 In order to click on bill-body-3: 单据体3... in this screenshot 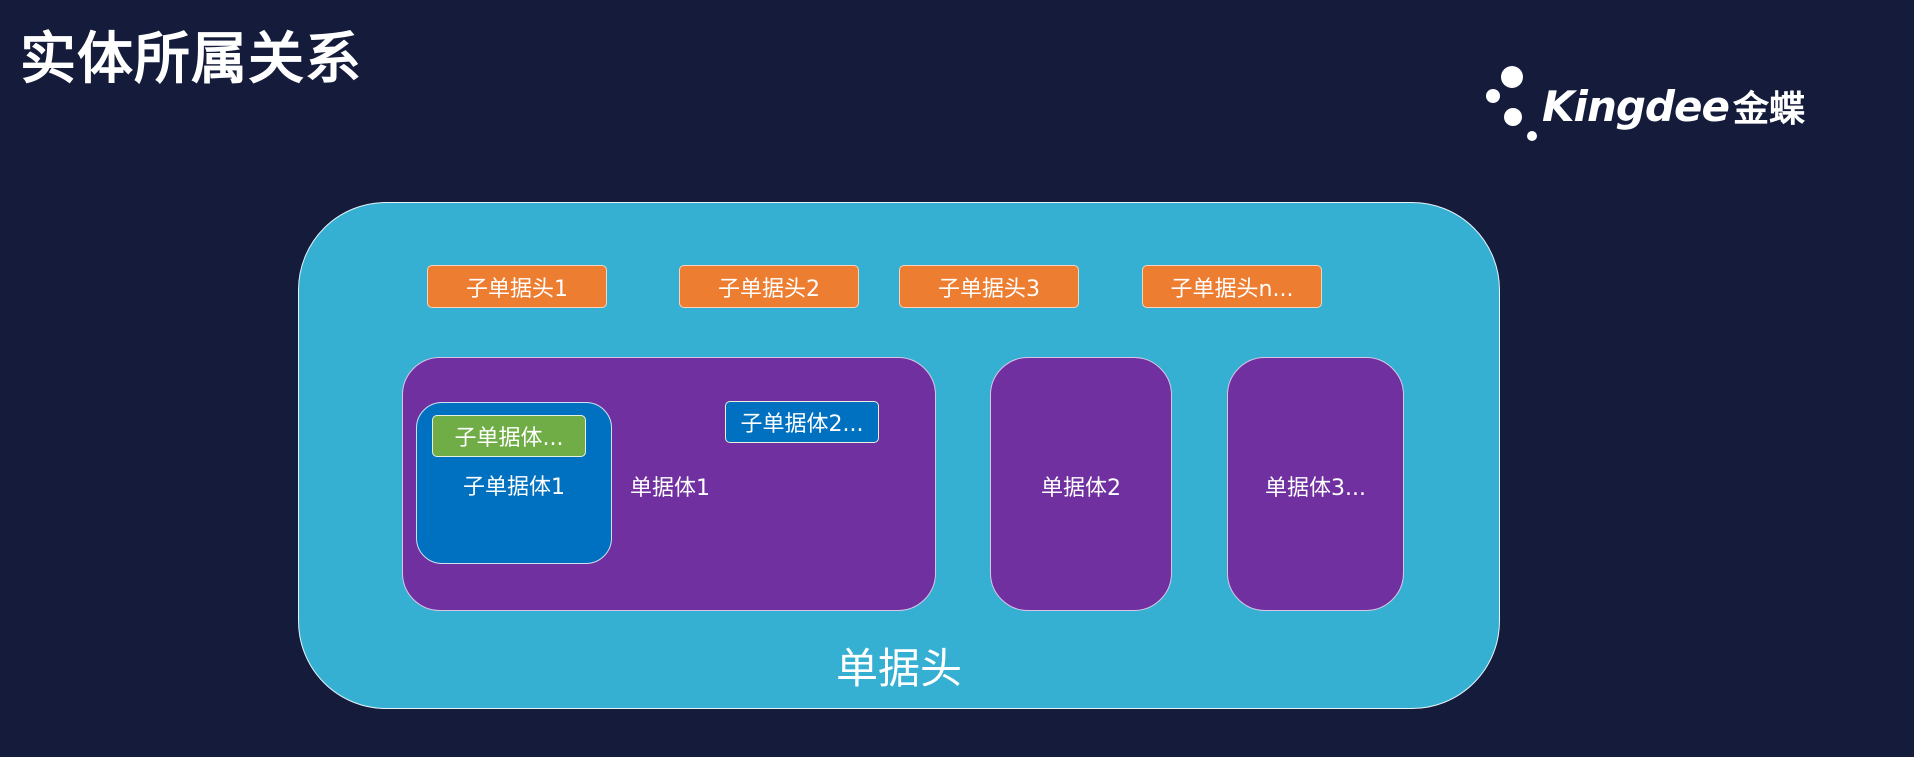, I will do `click(1315, 484)`.